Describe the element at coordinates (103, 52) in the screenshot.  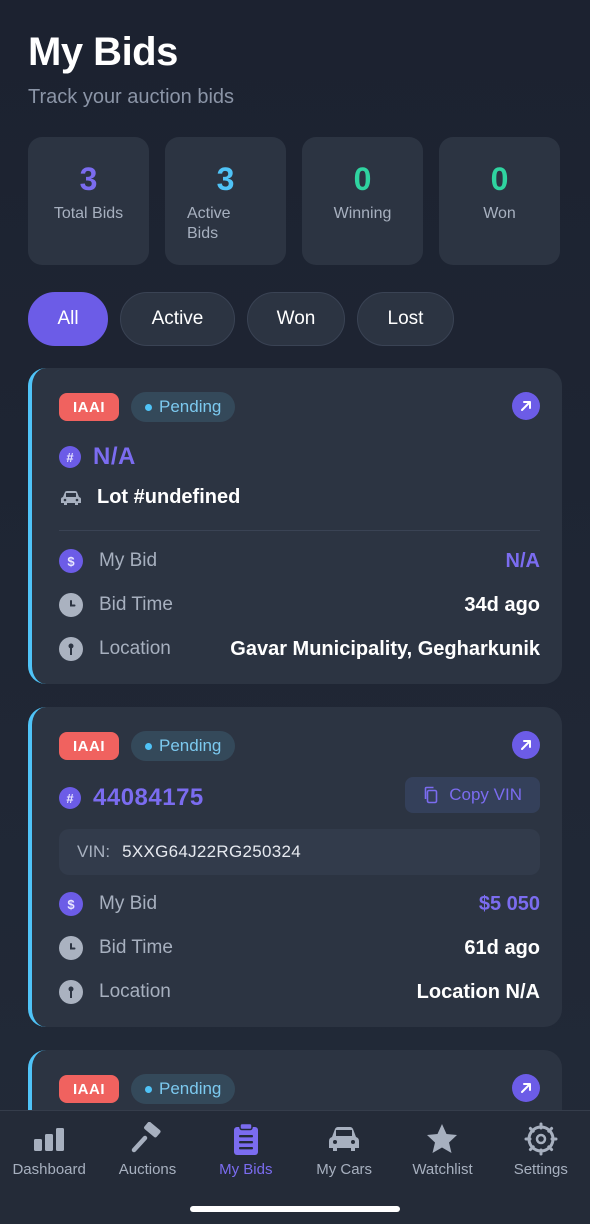
I see `page-title: My Bids` at that location.